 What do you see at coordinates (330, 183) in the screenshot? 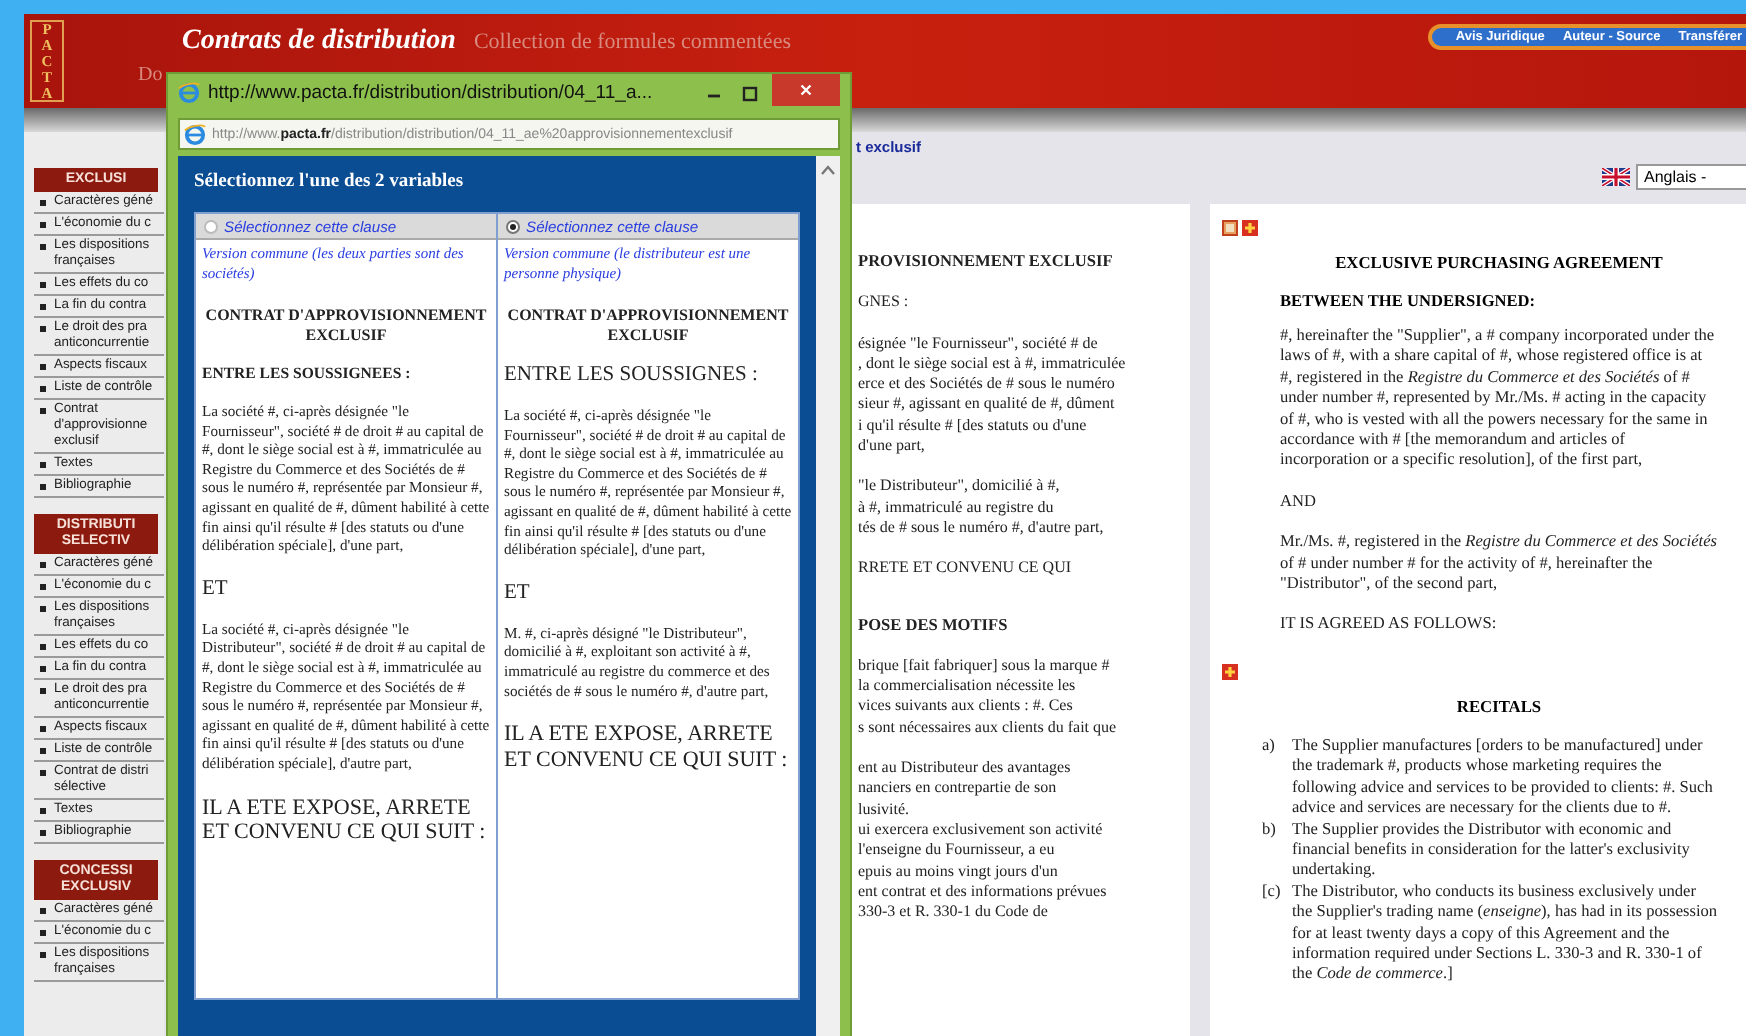
I see `popup-heading: Sélectionnez l'une des 2 variables` at bounding box center [330, 183].